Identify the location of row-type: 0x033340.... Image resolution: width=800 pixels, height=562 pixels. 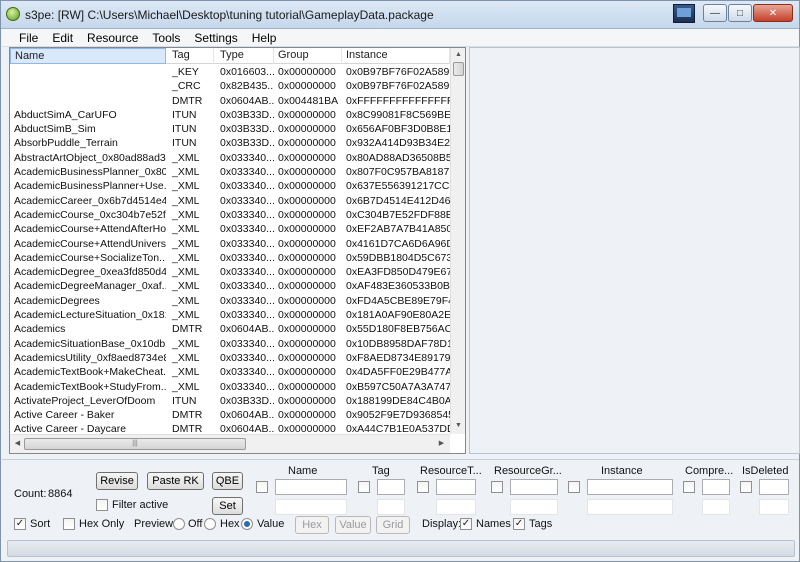
(247, 214).